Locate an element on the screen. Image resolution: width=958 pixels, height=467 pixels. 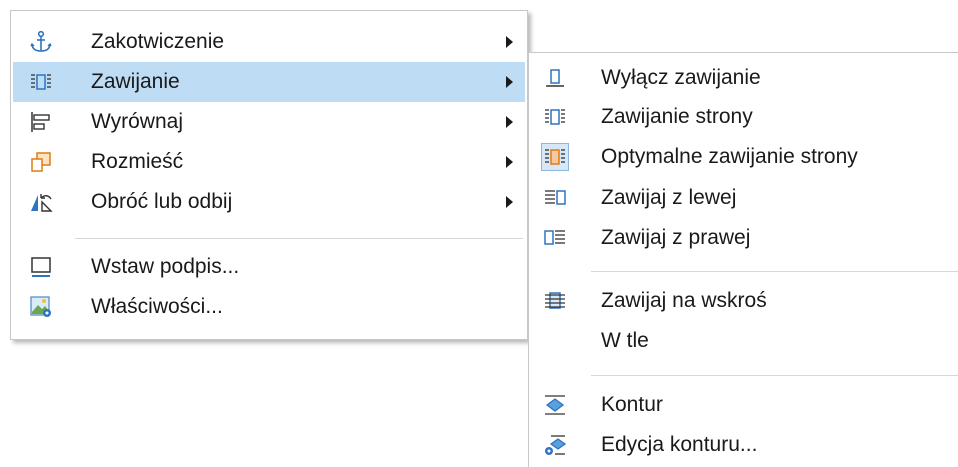
submenu-item-label: Zawijaj na wskroś is located at coordinates (684, 300).